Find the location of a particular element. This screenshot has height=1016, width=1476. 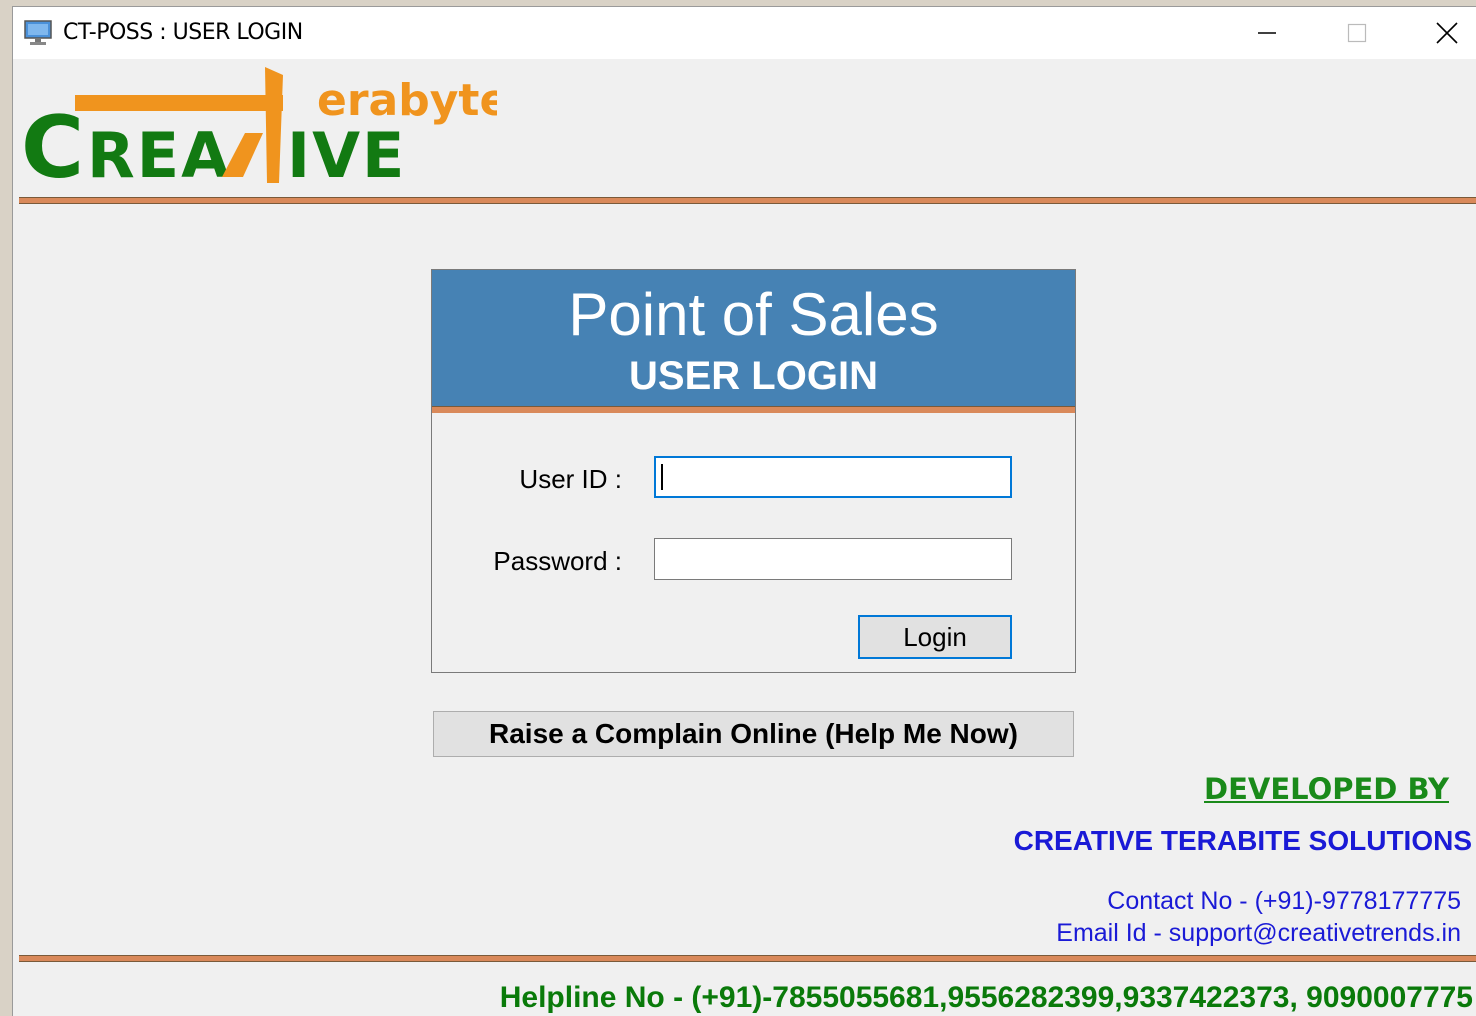

close-button is located at coordinates (1439, 33).